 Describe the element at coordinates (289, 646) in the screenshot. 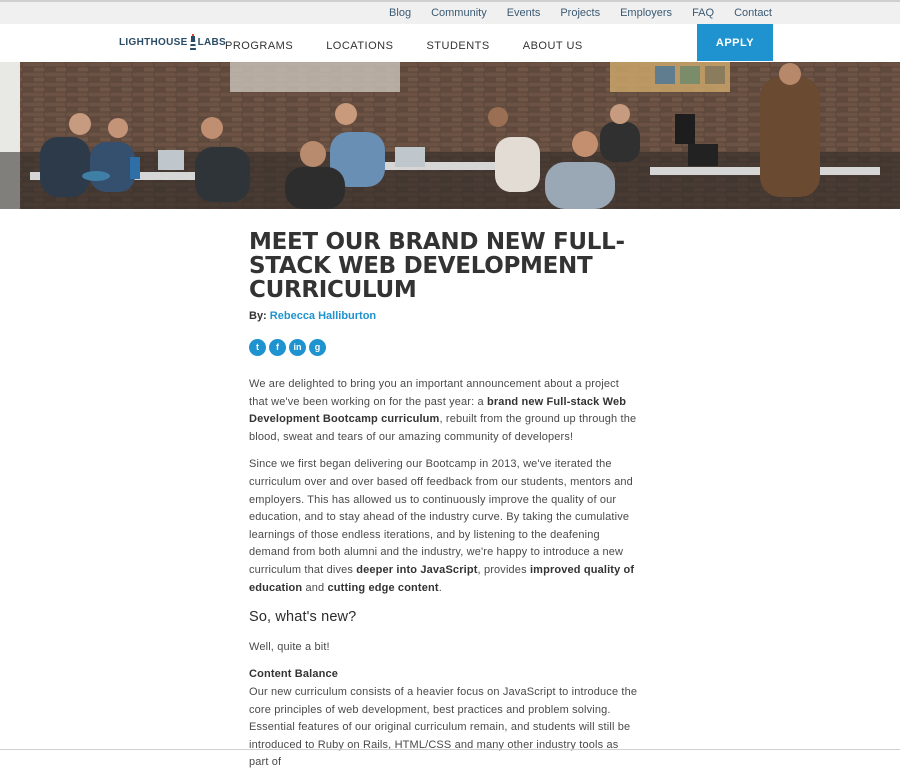

I see `paragraph-short: Well, quite a bit!` at that location.